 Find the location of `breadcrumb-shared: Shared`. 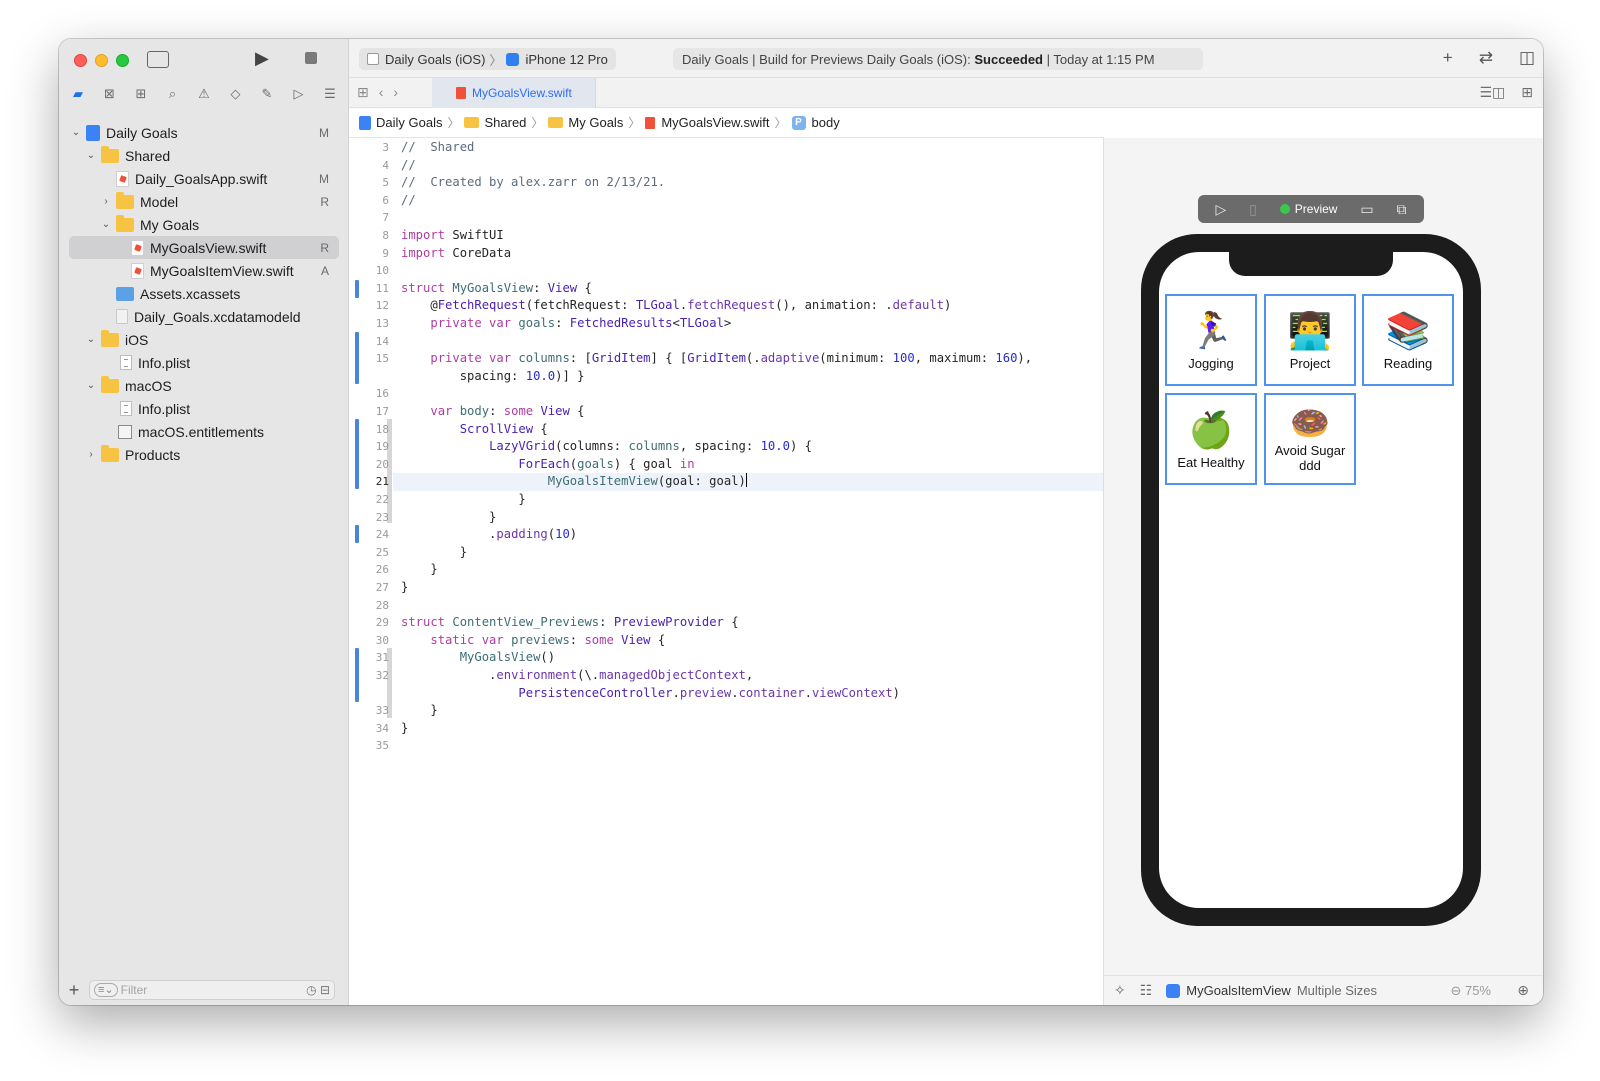

breadcrumb-shared: Shared is located at coordinates (505, 122).